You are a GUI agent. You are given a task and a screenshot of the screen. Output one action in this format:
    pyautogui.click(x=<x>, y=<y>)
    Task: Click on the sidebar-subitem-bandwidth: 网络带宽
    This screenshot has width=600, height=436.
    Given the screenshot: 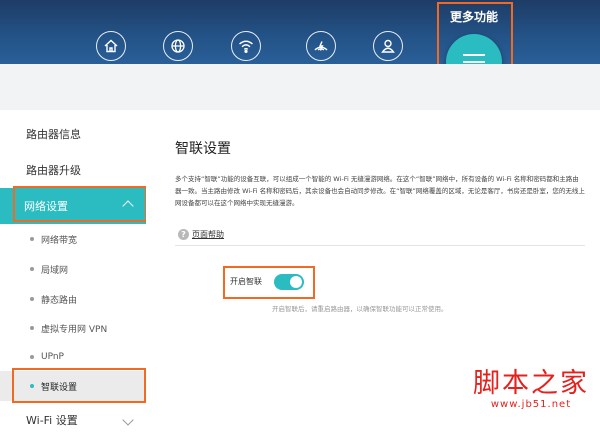 What is the action you would take?
    pyautogui.click(x=73, y=239)
    